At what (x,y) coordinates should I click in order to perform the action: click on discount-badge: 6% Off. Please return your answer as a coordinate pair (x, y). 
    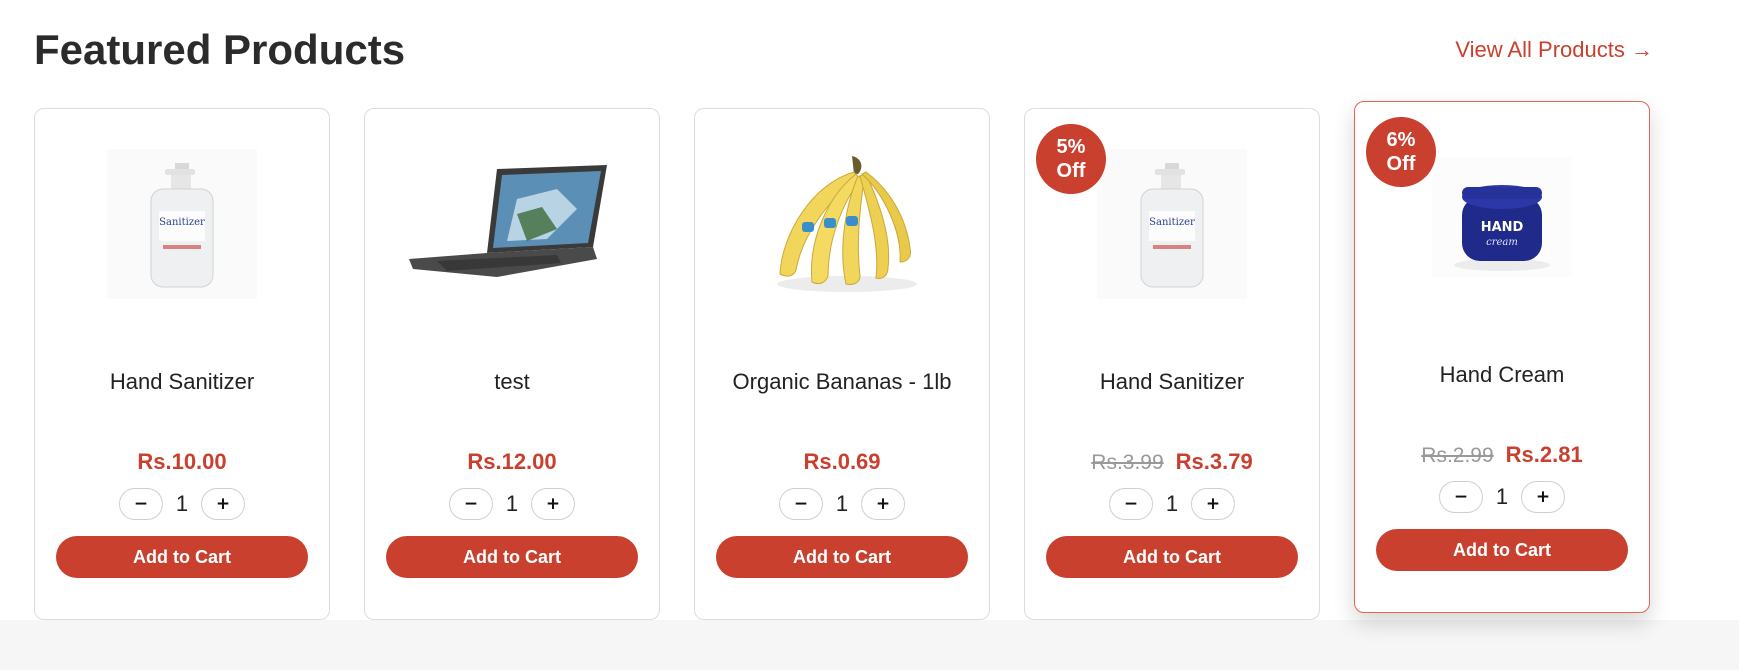
    Looking at the image, I should click on (1401, 152).